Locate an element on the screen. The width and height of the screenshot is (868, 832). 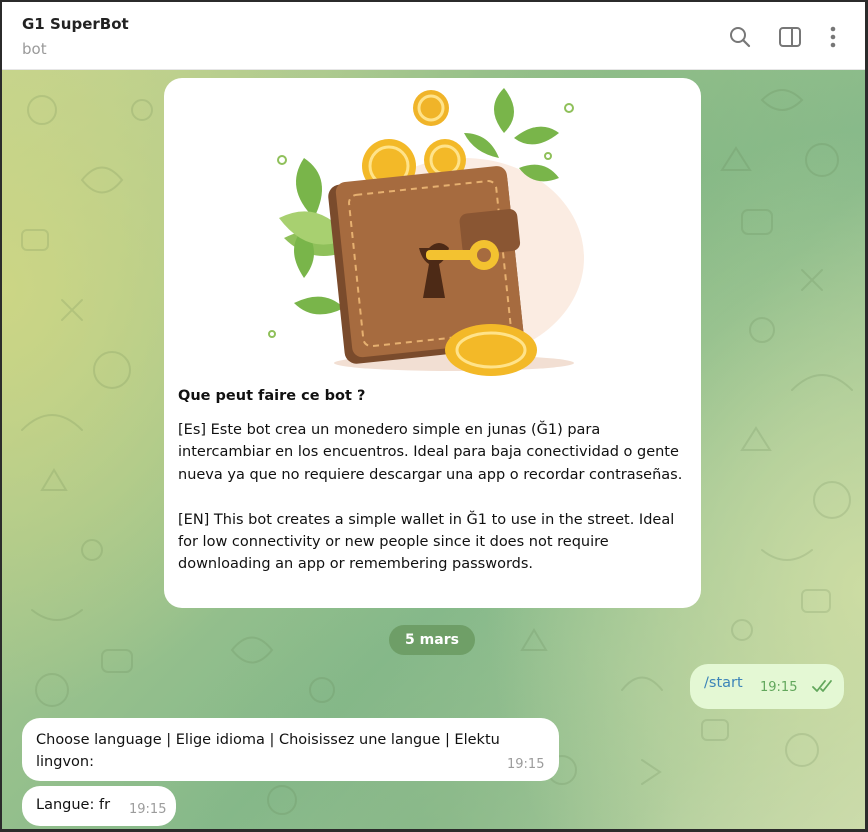
chat-title: G1 SuperBot is located at coordinates (75, 24).